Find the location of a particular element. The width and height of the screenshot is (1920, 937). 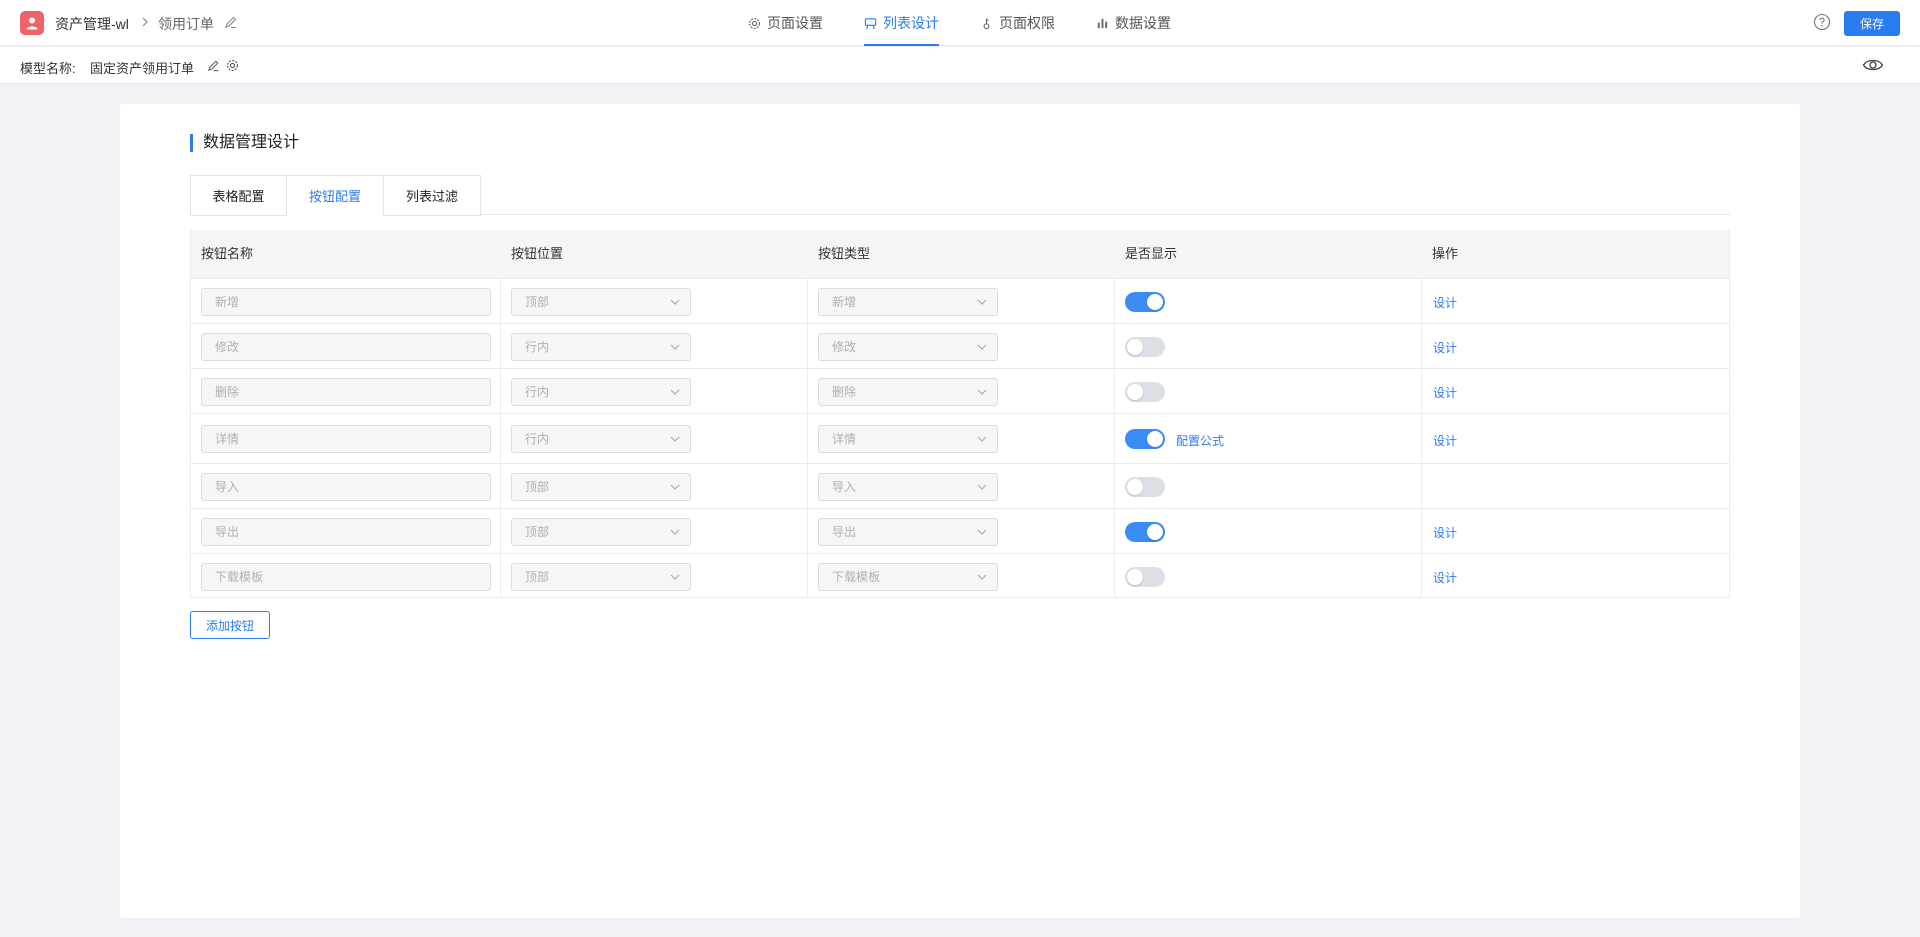

table-row: 修改 行内 修改 设计 is located at coordinates (960, 345).